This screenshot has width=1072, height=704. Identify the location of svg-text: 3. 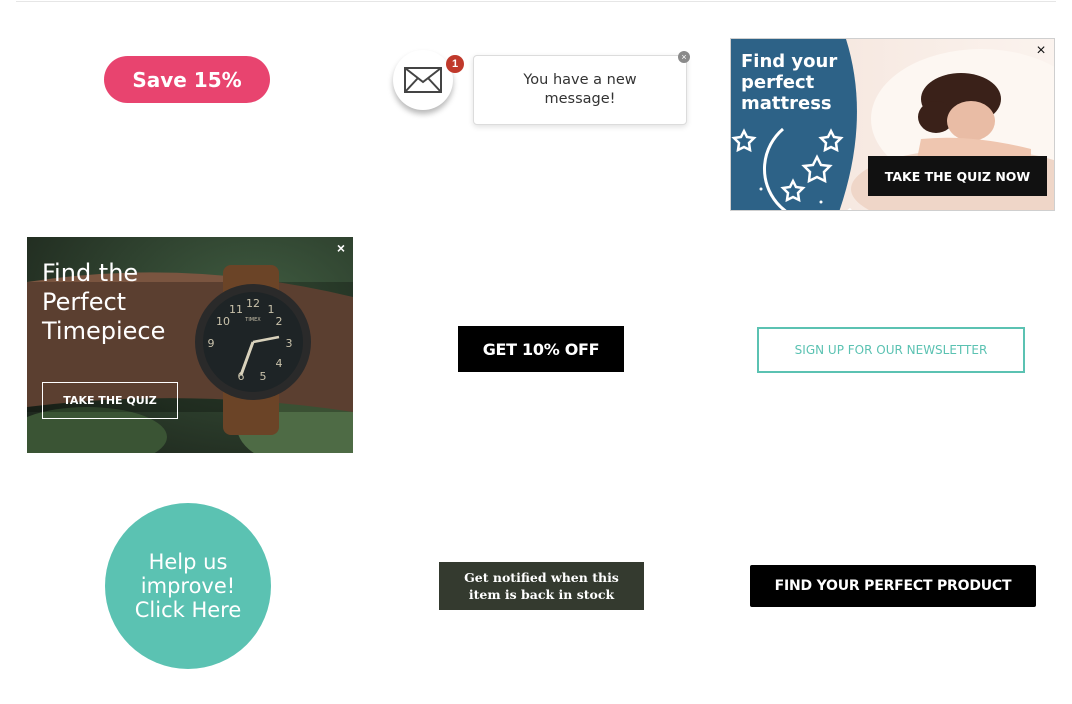
(289, 343).